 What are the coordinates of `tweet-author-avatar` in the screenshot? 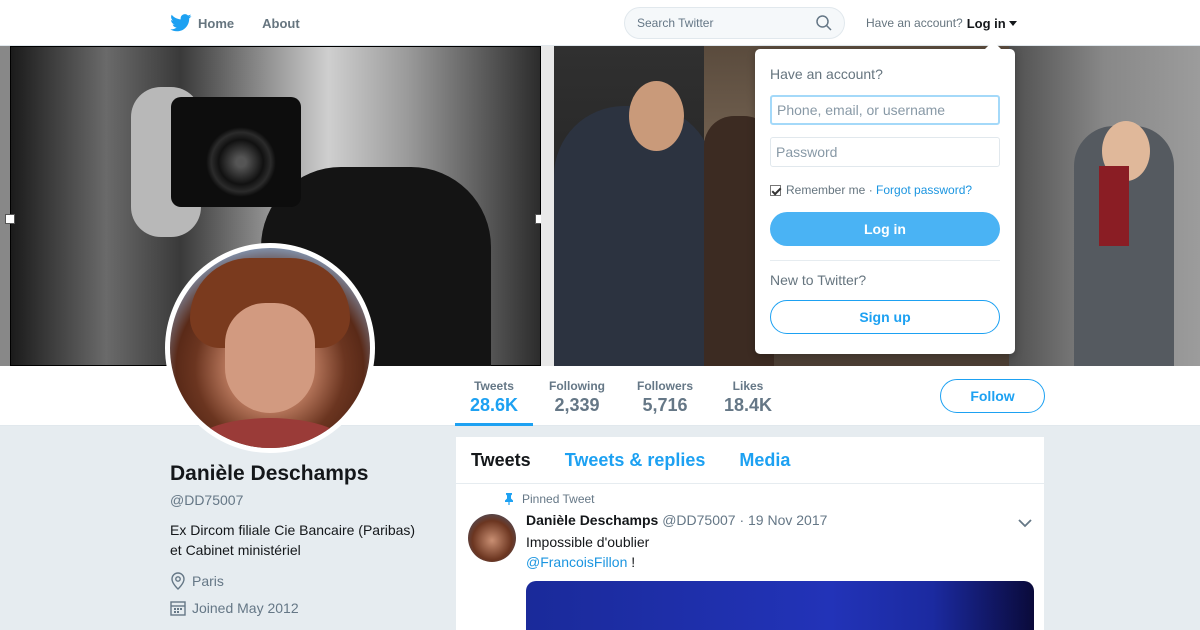 It's located at (492, 538).